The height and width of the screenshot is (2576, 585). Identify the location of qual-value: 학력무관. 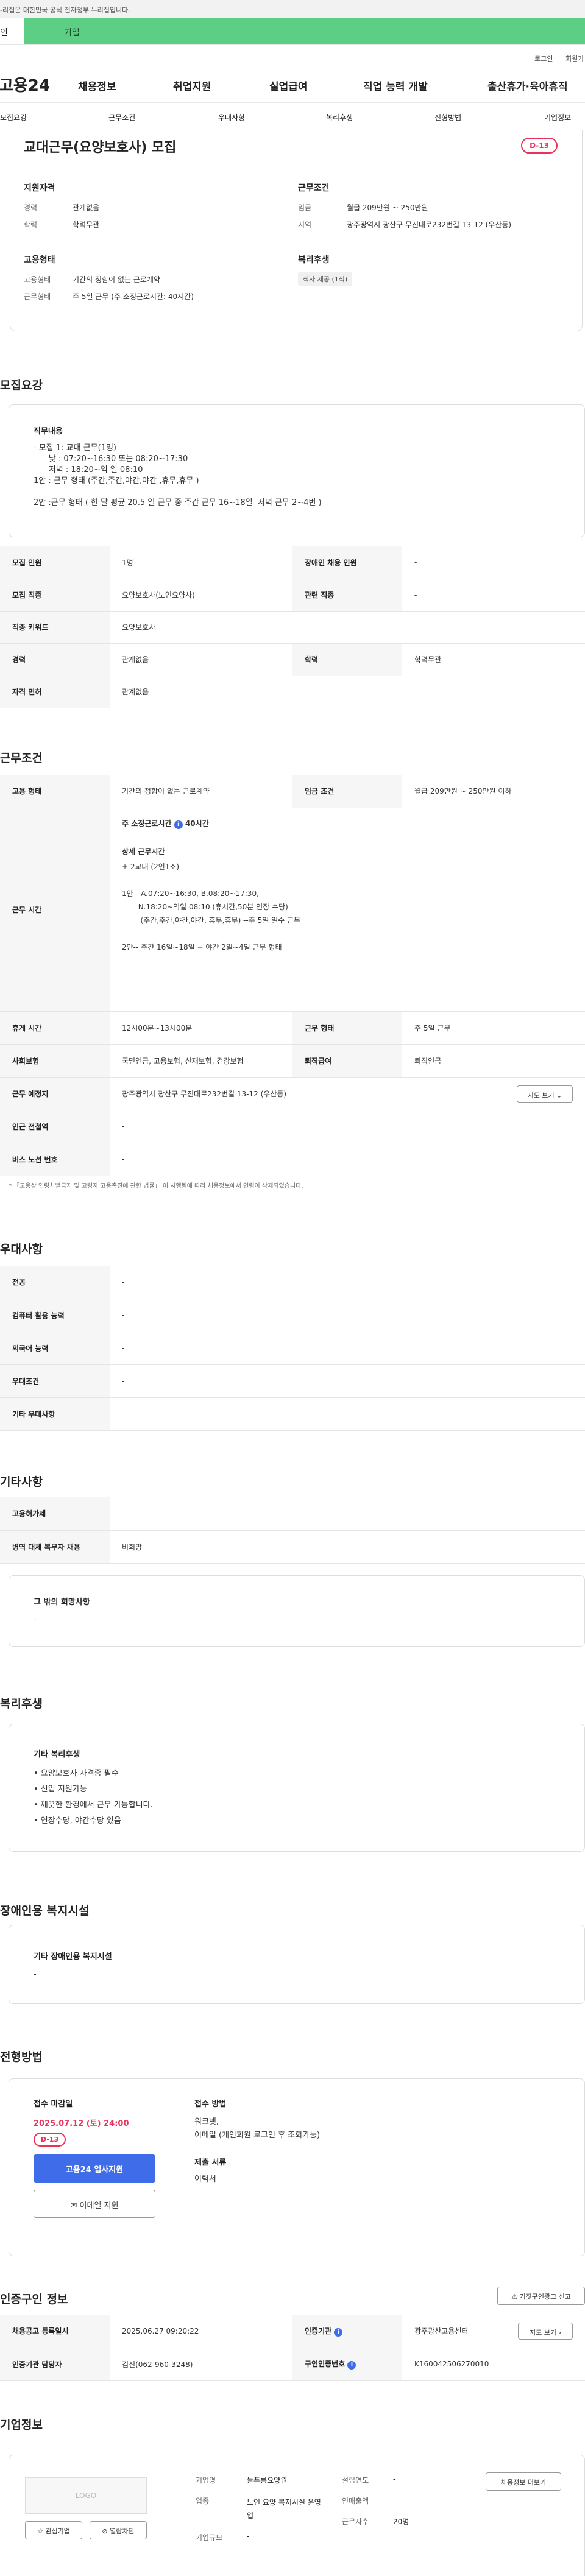
(86, 225).